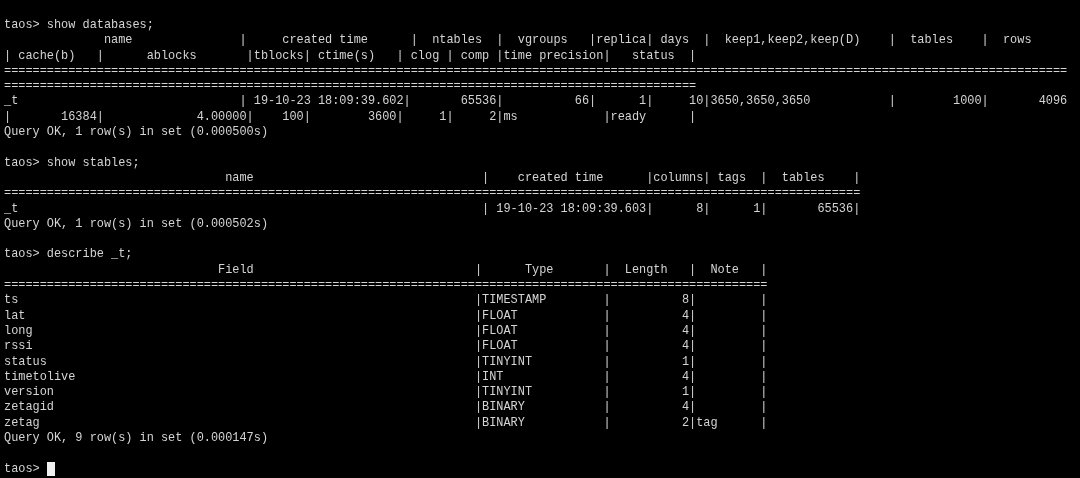 Image resolution: width=1080 pixels, height=478 pixels. Describe the element at coordinates (386, 423) in the screenshot. I see `output-line: zetag |BINARY | 2|tag |` at that location.